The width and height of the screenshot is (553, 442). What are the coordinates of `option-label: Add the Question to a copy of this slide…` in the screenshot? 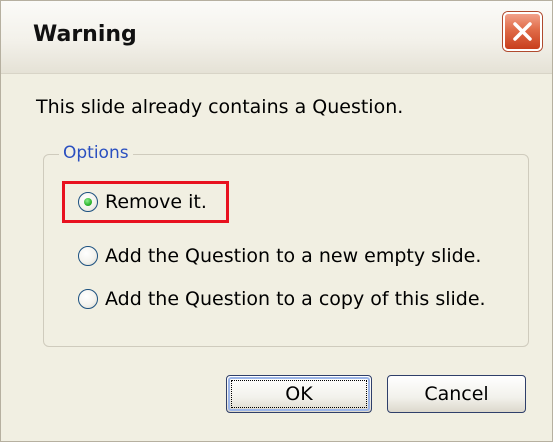 It's located at (295, 299).